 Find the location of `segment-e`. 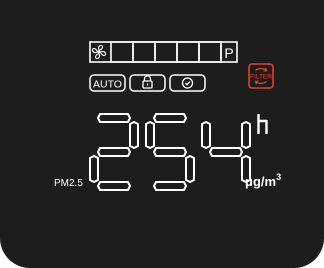

segment-e is located at coordinates (94, 169).